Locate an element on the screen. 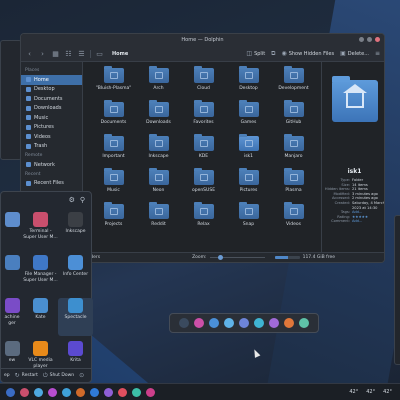 The height and width of the screenshot is (400, 400). forward-icon: › is located at coordinates (42, 54).